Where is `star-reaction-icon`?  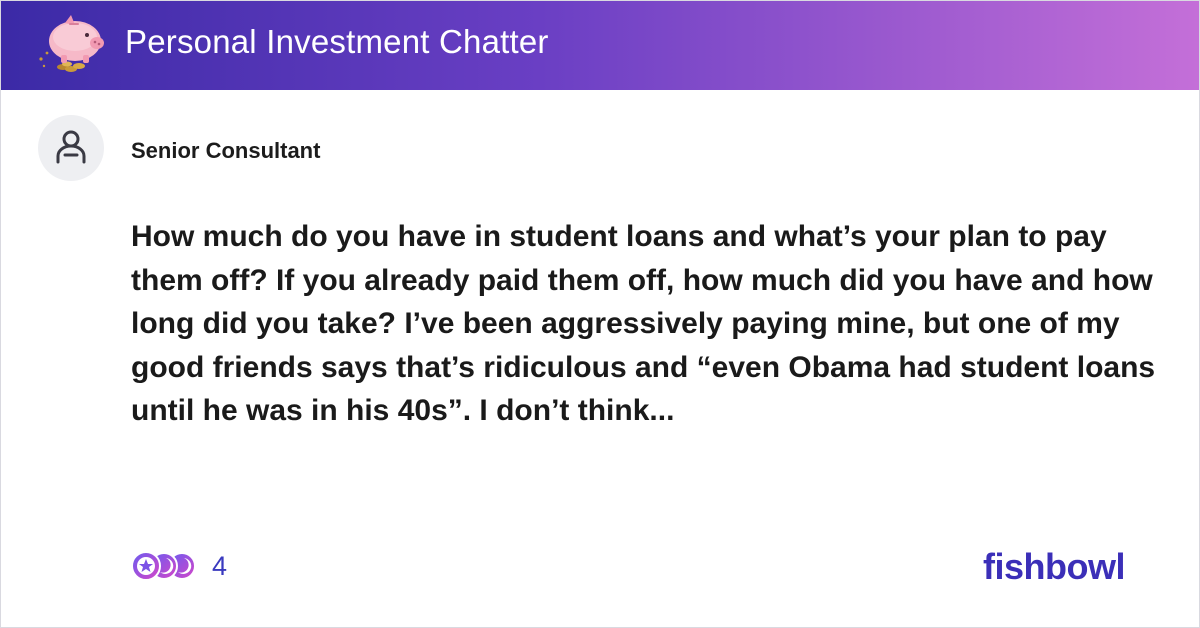 star-reaction-icon is located at coordinates (146, 566).